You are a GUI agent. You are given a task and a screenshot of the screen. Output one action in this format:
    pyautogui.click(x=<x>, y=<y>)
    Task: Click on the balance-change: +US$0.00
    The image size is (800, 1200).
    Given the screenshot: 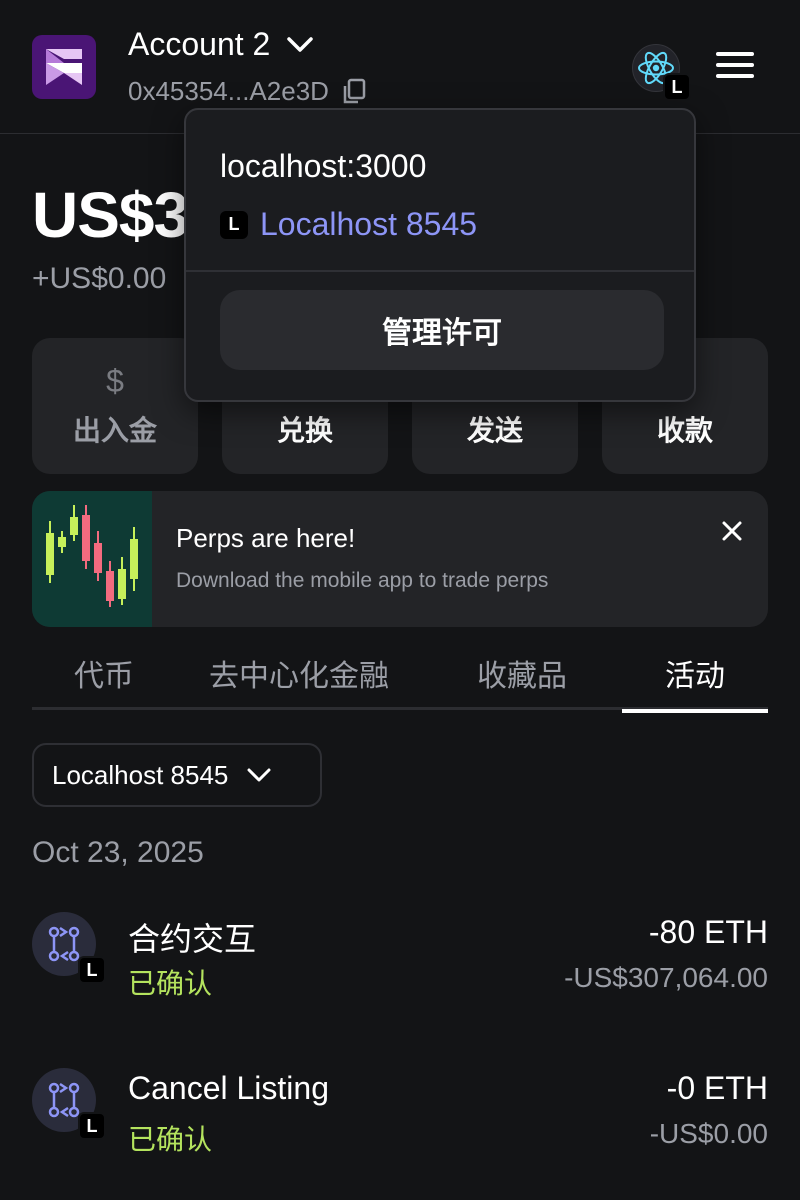 What is the action you would take?
    pyautogui.click(x=99, y=278)
    